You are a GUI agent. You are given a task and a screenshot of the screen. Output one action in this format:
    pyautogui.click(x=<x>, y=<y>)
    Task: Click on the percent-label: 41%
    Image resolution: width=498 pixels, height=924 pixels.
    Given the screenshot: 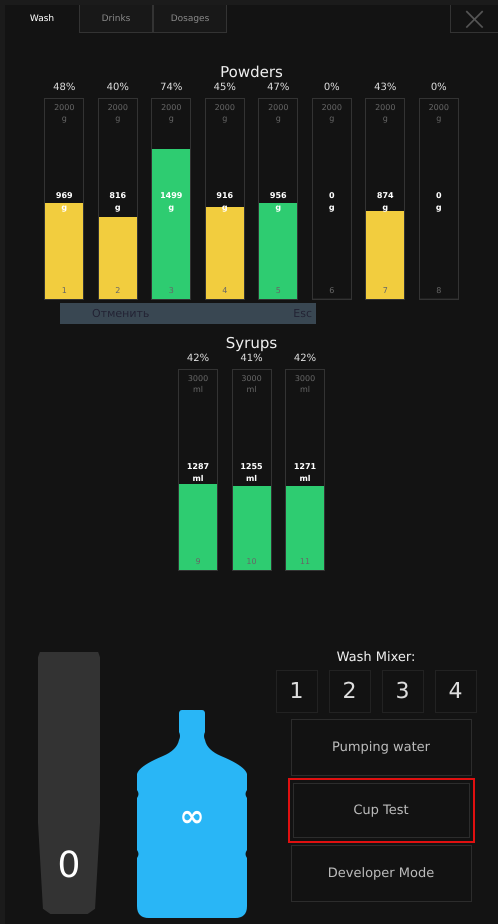 What is the action you would take?
    pyautogui.click(x=251, y=359)
    